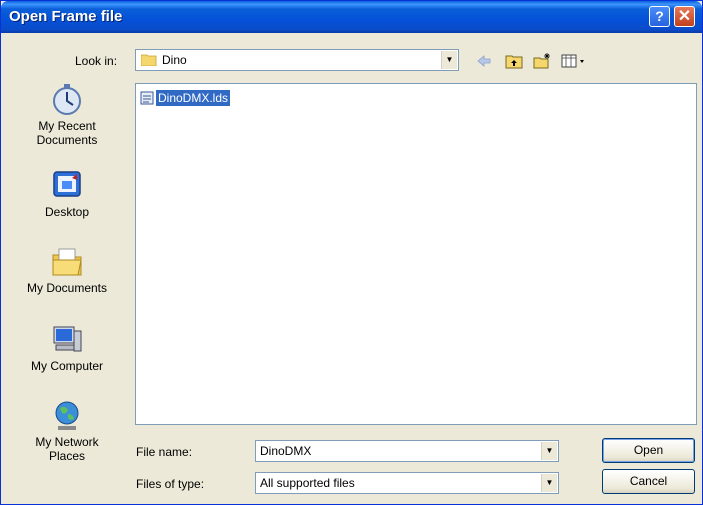  I want to click on file-name-label: File name:, so click(164, 452).